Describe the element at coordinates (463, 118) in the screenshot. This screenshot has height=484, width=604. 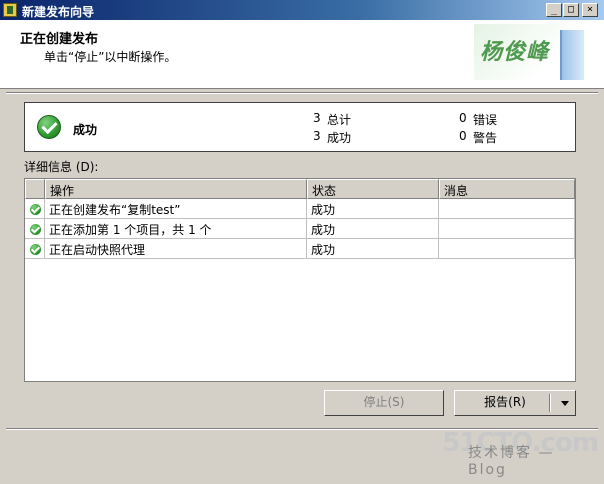
I see `error-count: 0` at that location.